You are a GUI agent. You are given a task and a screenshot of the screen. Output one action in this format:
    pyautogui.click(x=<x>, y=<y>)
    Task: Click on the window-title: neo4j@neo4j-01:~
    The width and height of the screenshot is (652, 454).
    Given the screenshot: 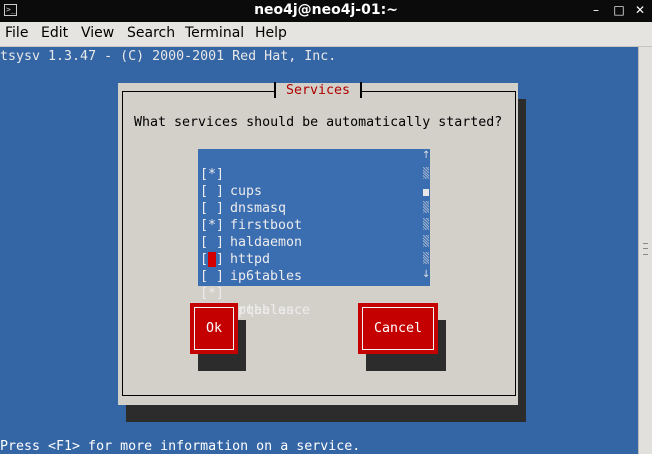 What is the action you would take?
    pyautogui.click(x=326, y=10)
    